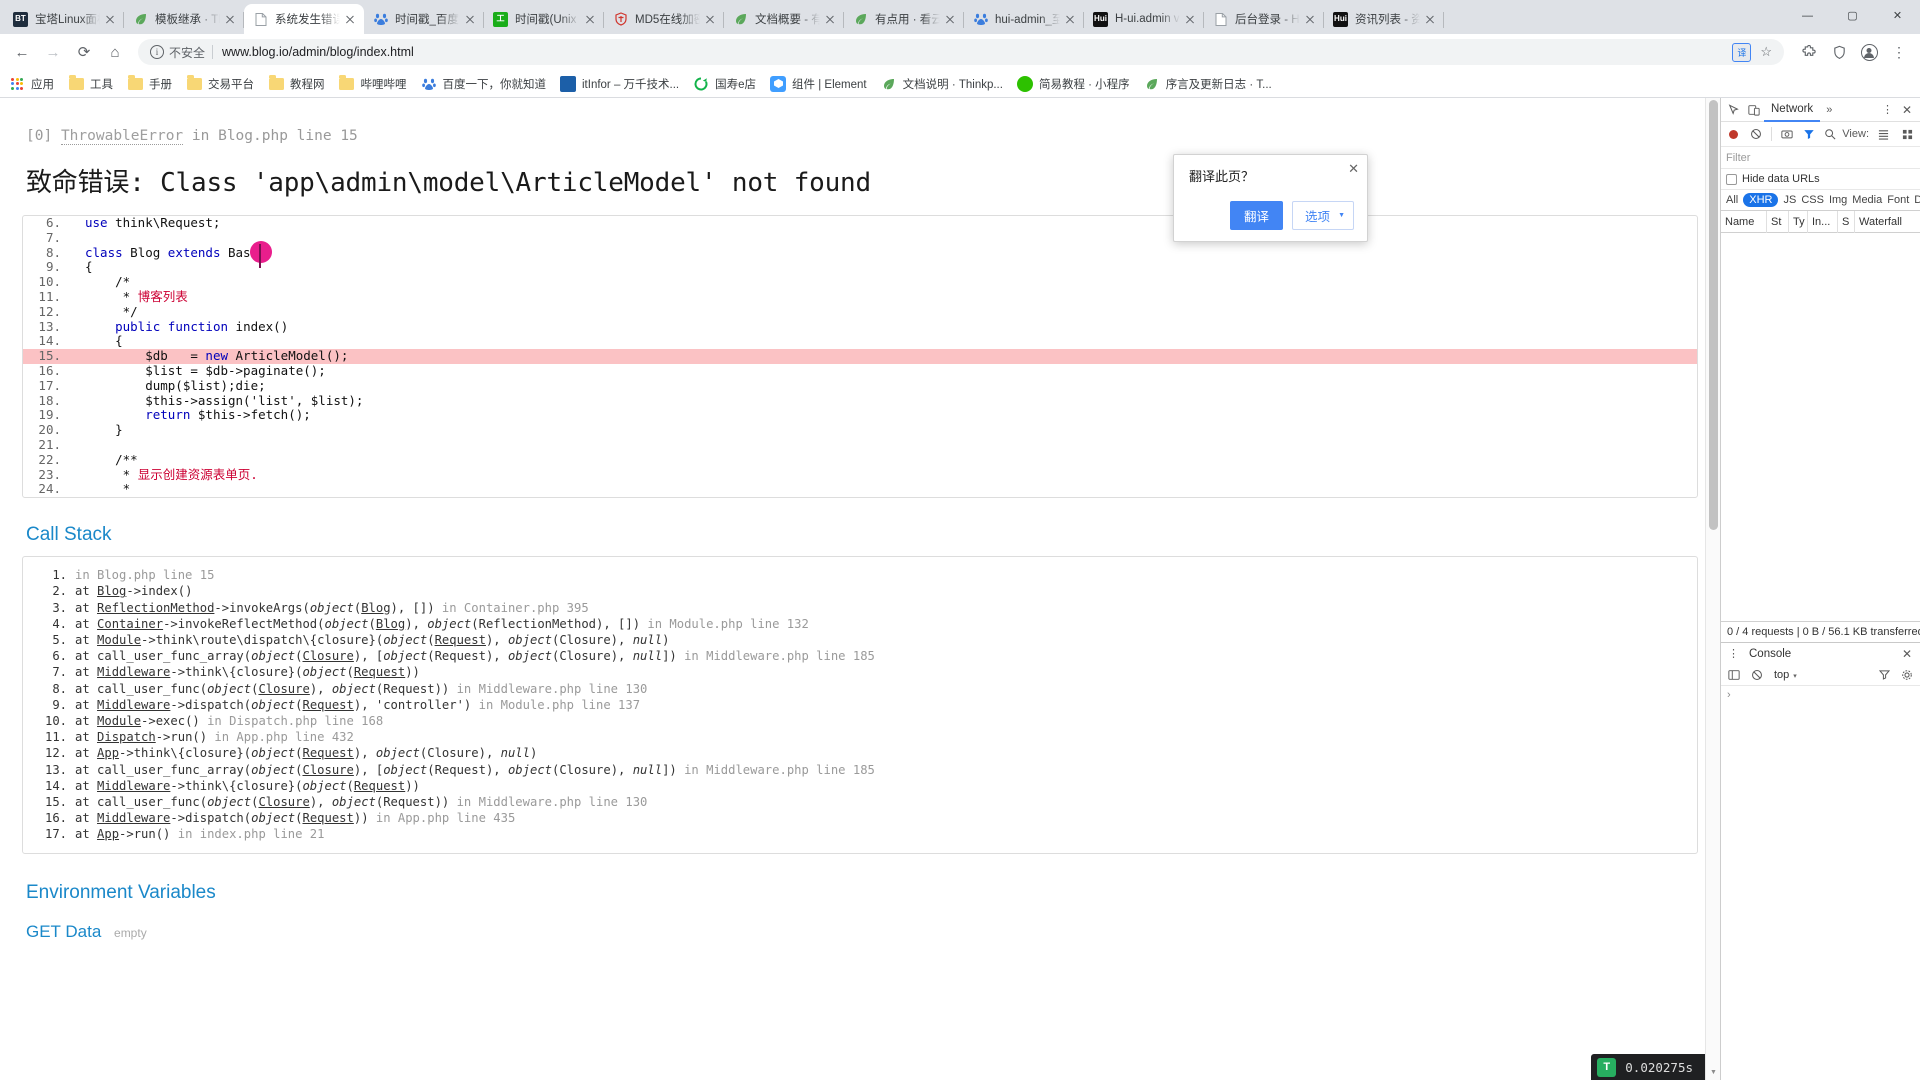 The image size is (1920, 1080). What do you see at coordinates (1731, 179) in the screenshot?
I see `hide-data-urls-checkbox` at bounding box center [1731, 179].